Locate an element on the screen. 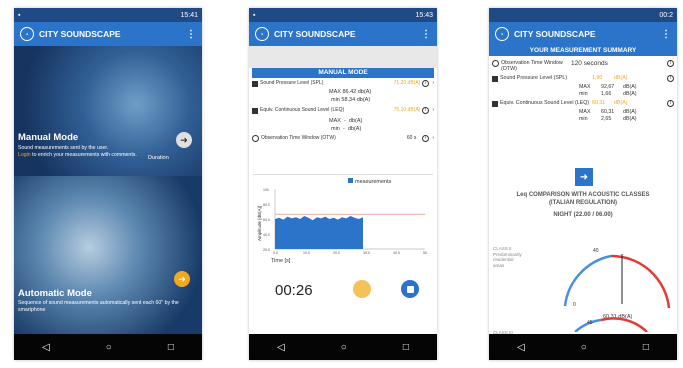 This screenshot has width=683, height=368. chart-icon is located at coordinates (495, 104).